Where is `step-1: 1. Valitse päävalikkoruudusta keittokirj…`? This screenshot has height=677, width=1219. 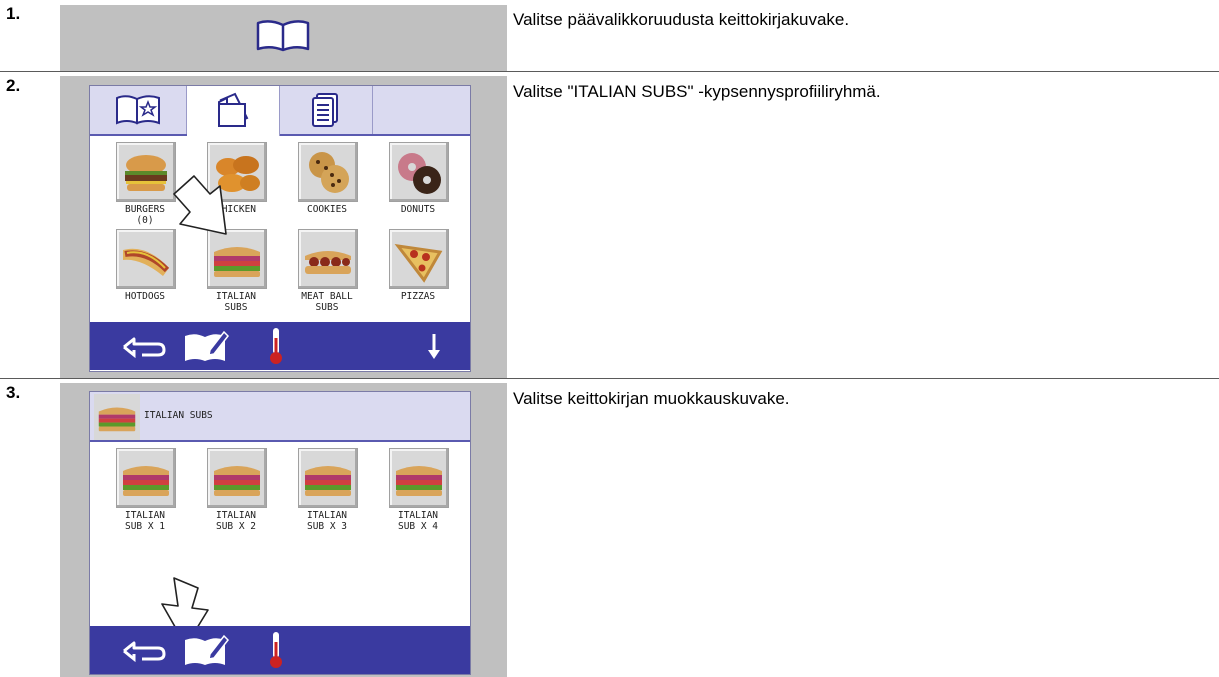 step-1: 1. Valitse päävalikkoruudusta keittokirj… is located at coordinates (609, 35).